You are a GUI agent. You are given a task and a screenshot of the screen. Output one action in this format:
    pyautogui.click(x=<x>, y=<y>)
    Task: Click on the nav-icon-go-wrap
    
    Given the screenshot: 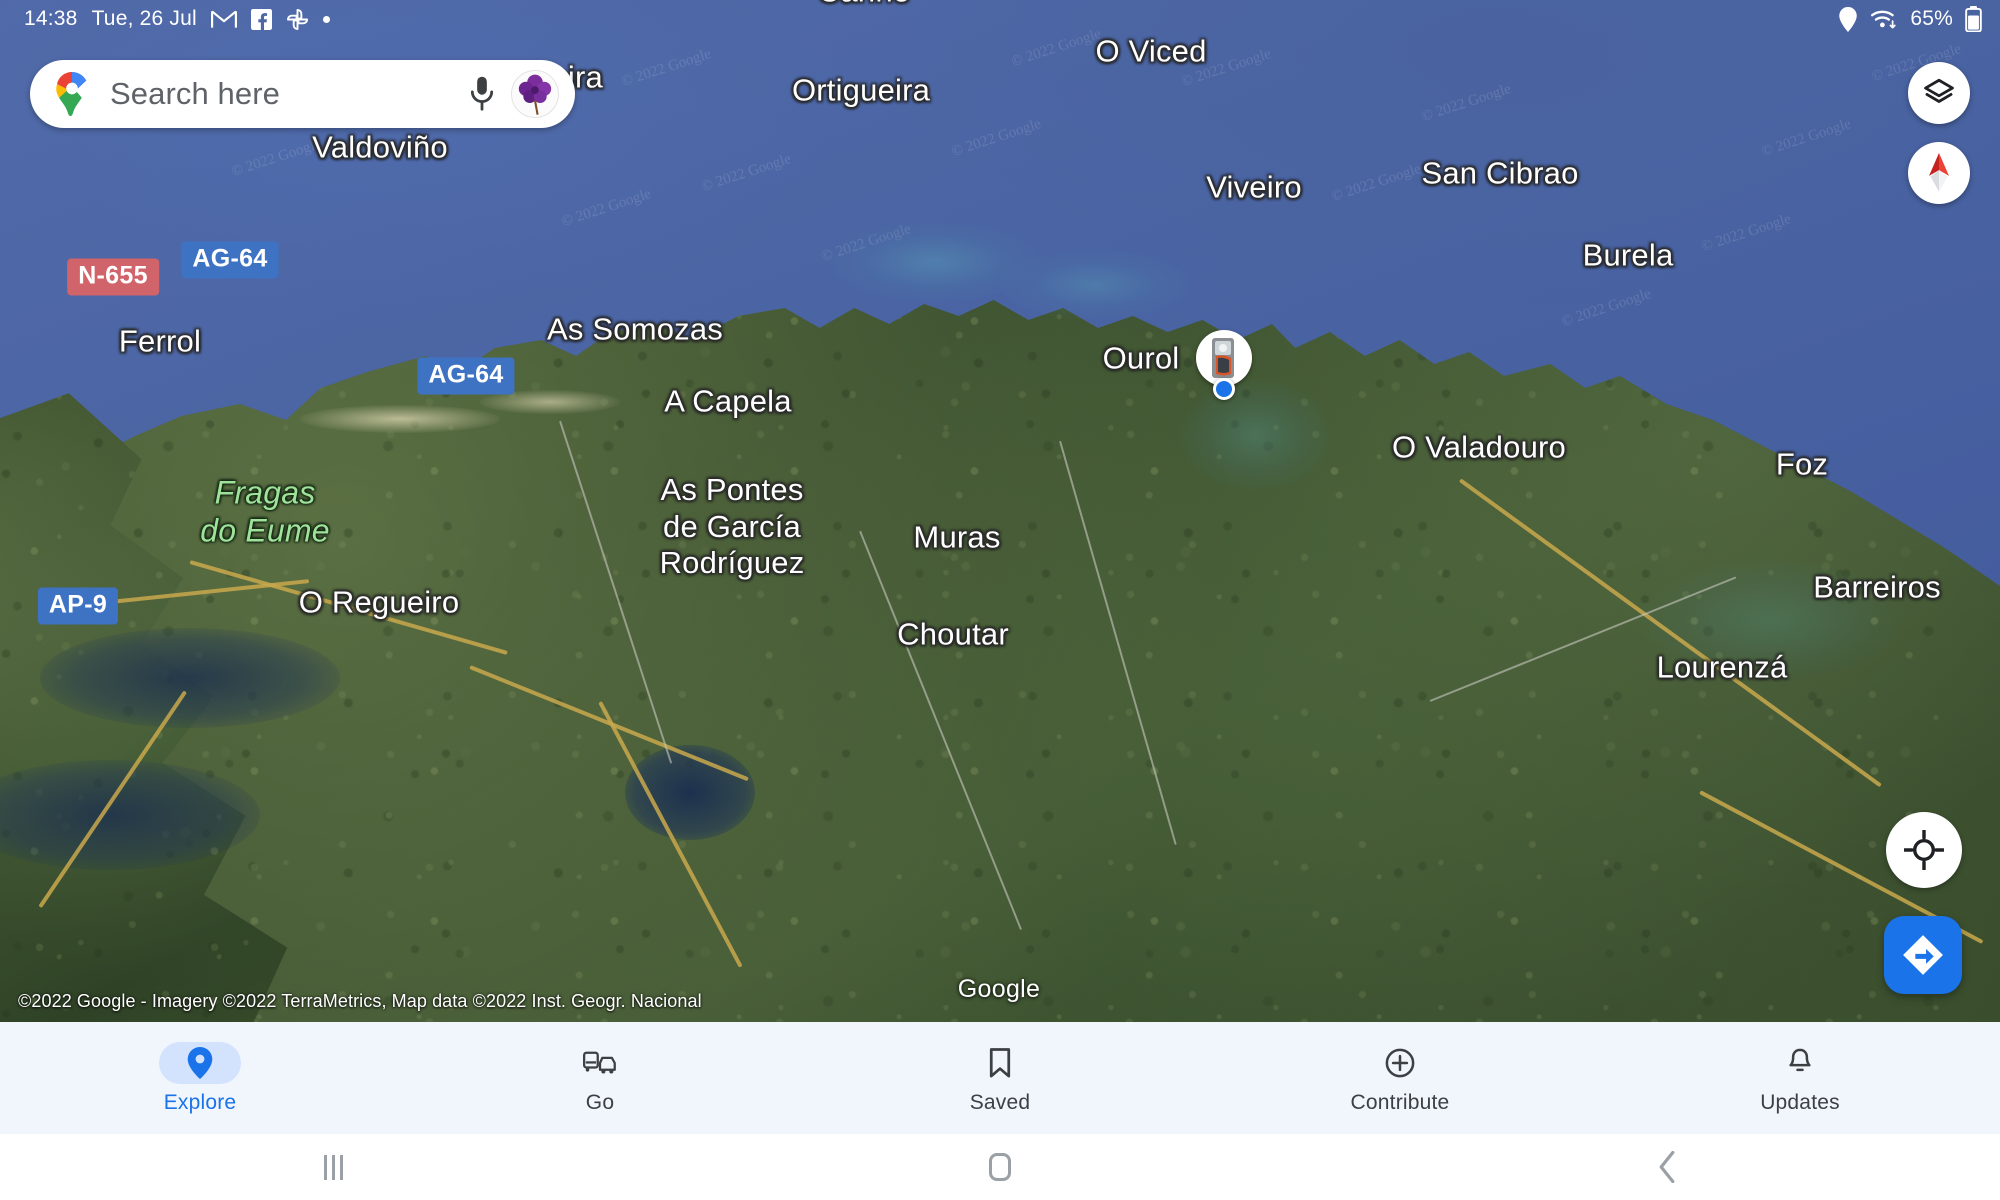 What is the action you would take?
    pyautogui.click(x=600, y=1063)
    